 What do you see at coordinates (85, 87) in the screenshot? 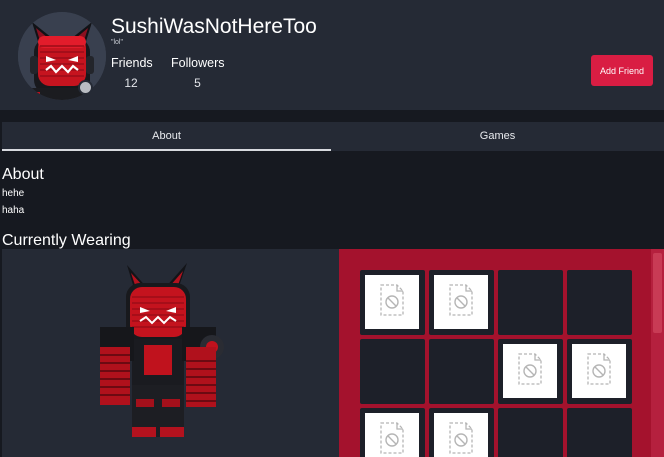
I see `presence-indicator` at bounding box center [85, 87].